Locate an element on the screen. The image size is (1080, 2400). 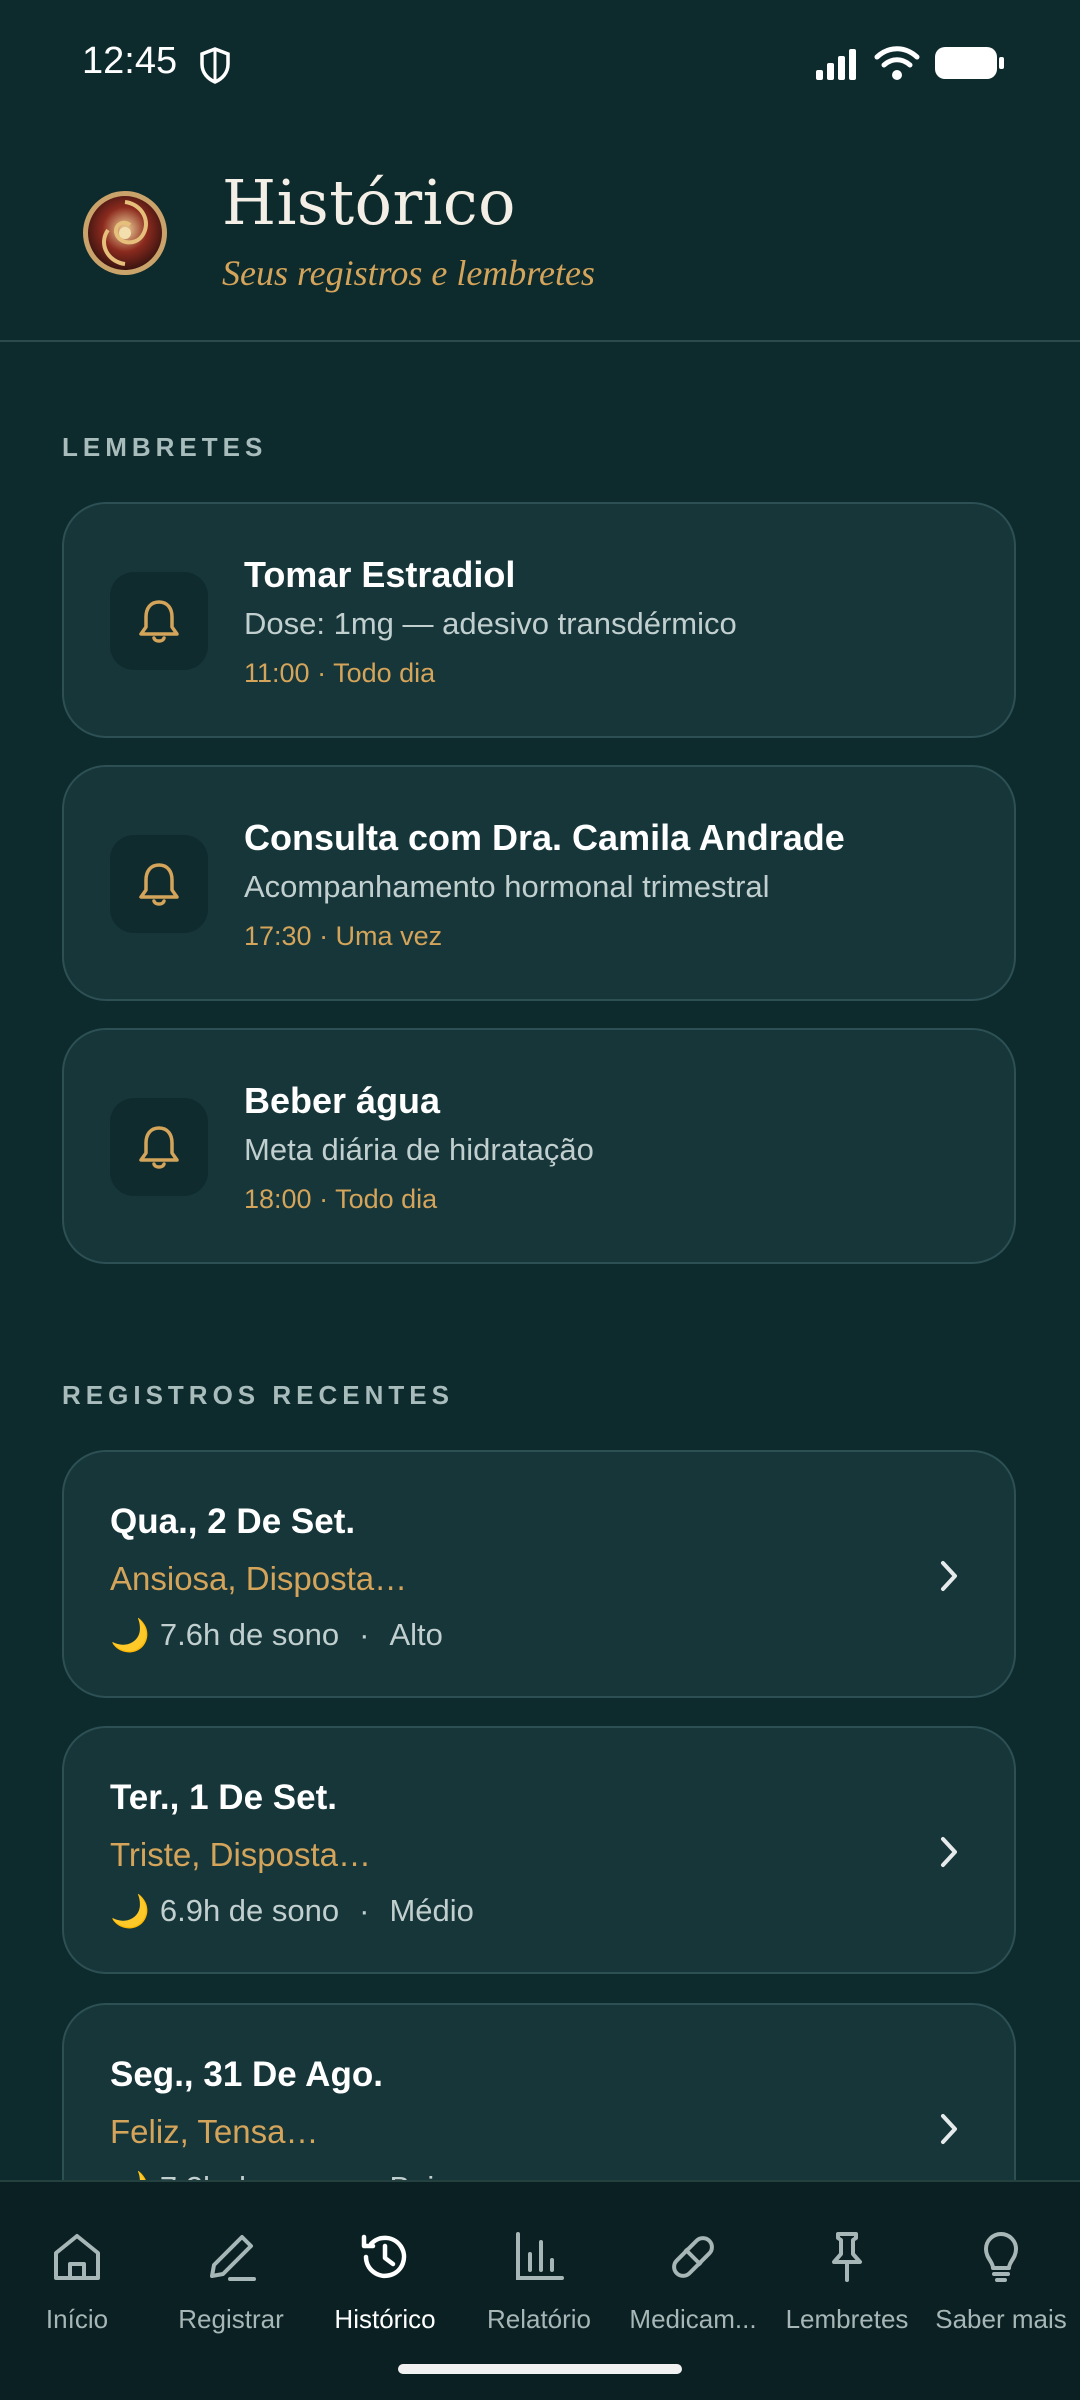
reminder-schedule: 18:00 · Todo dia is located at coordinates (341, 1199).